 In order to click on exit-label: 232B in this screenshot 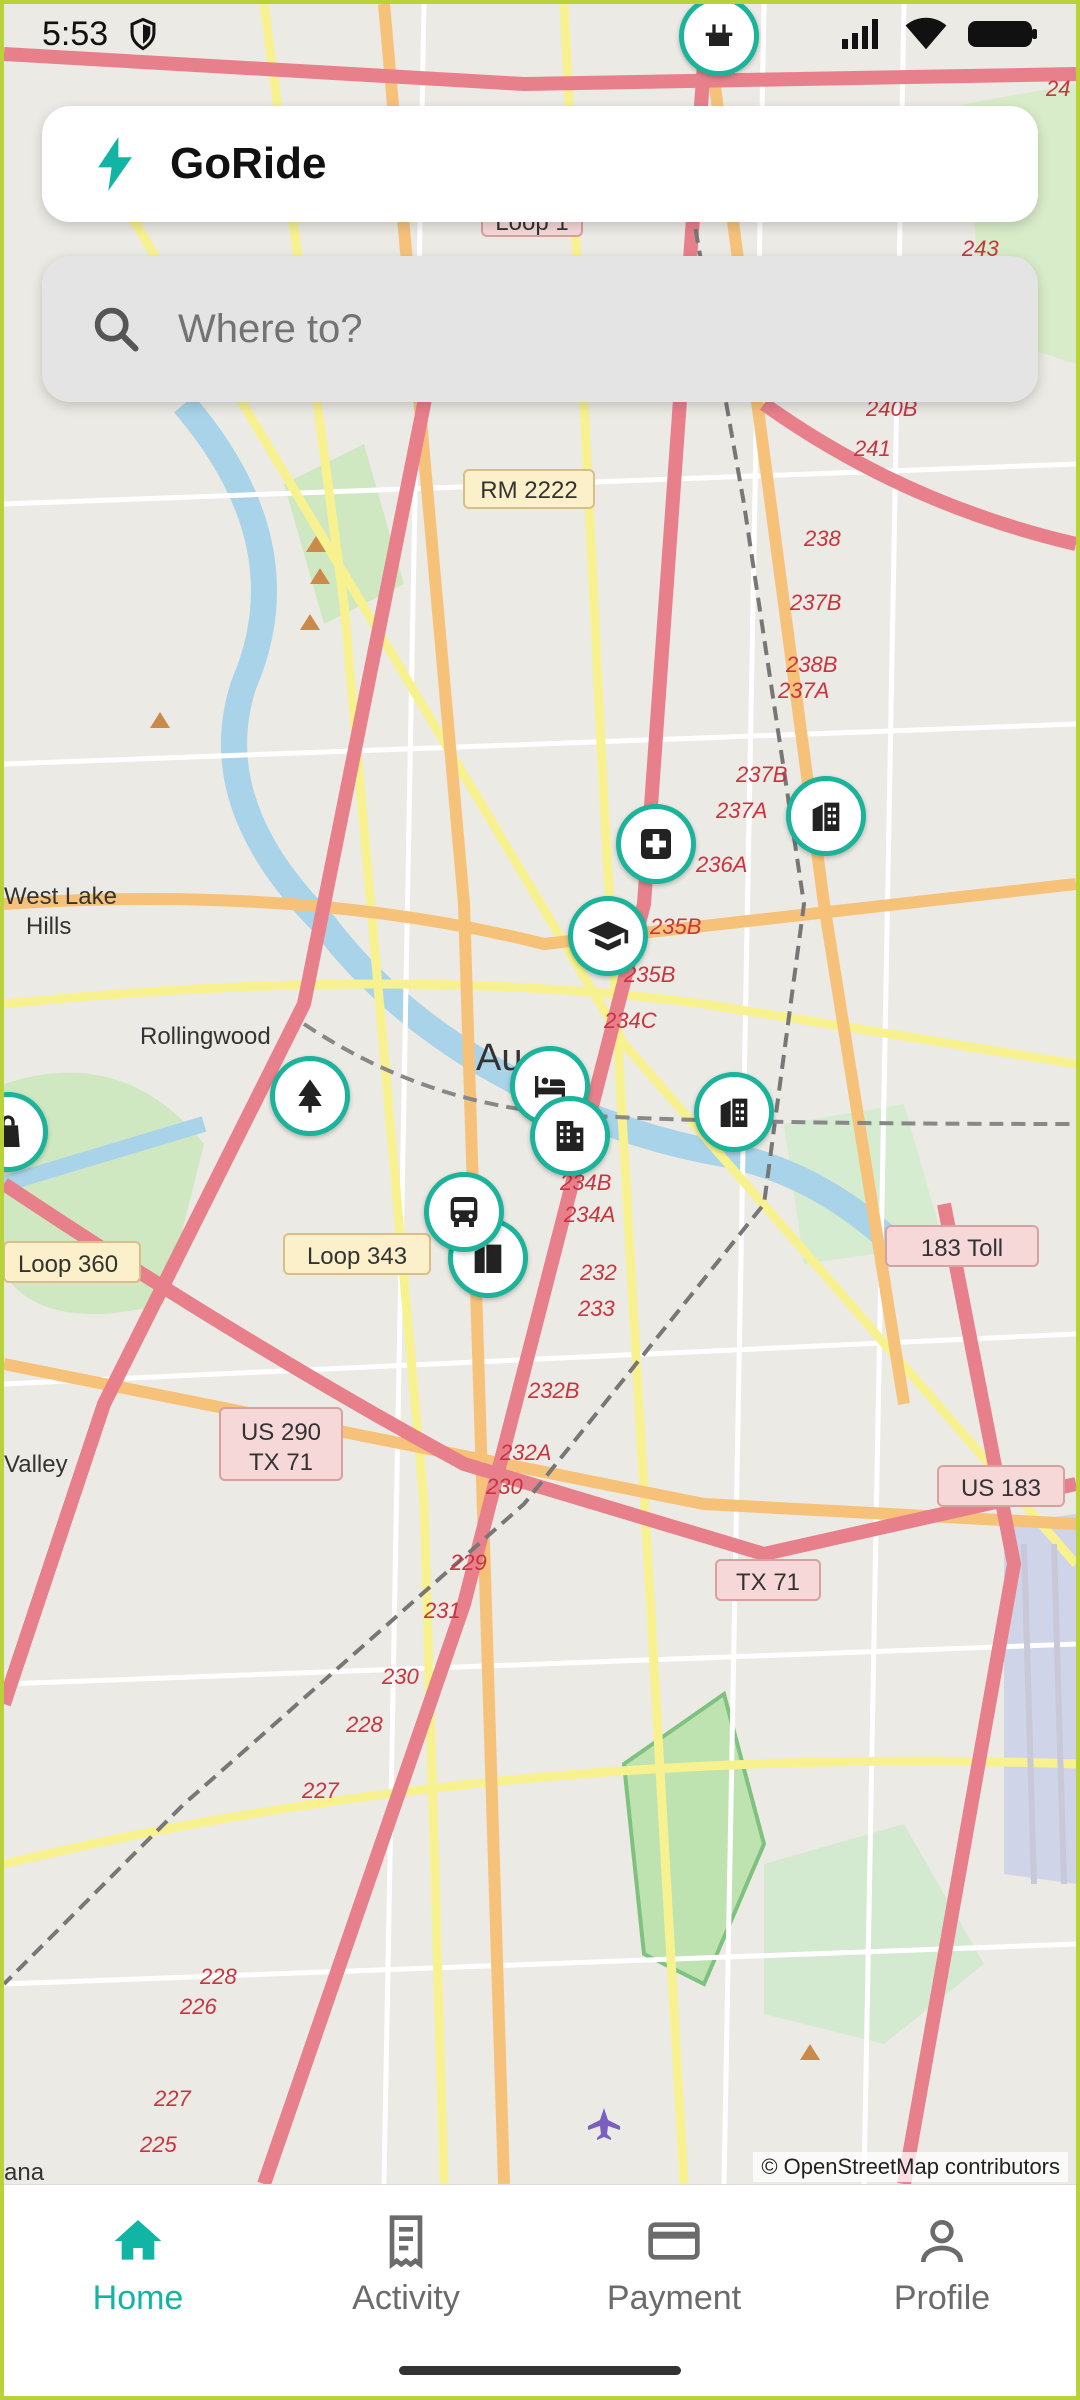, I will do `click(553, 1390)`.